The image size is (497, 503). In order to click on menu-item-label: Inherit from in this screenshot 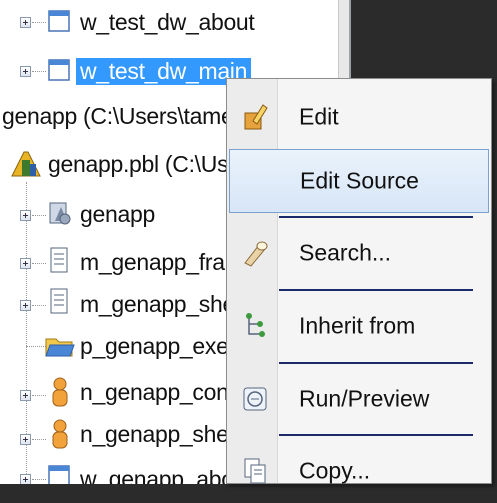, I will do `click(357, 325)`.